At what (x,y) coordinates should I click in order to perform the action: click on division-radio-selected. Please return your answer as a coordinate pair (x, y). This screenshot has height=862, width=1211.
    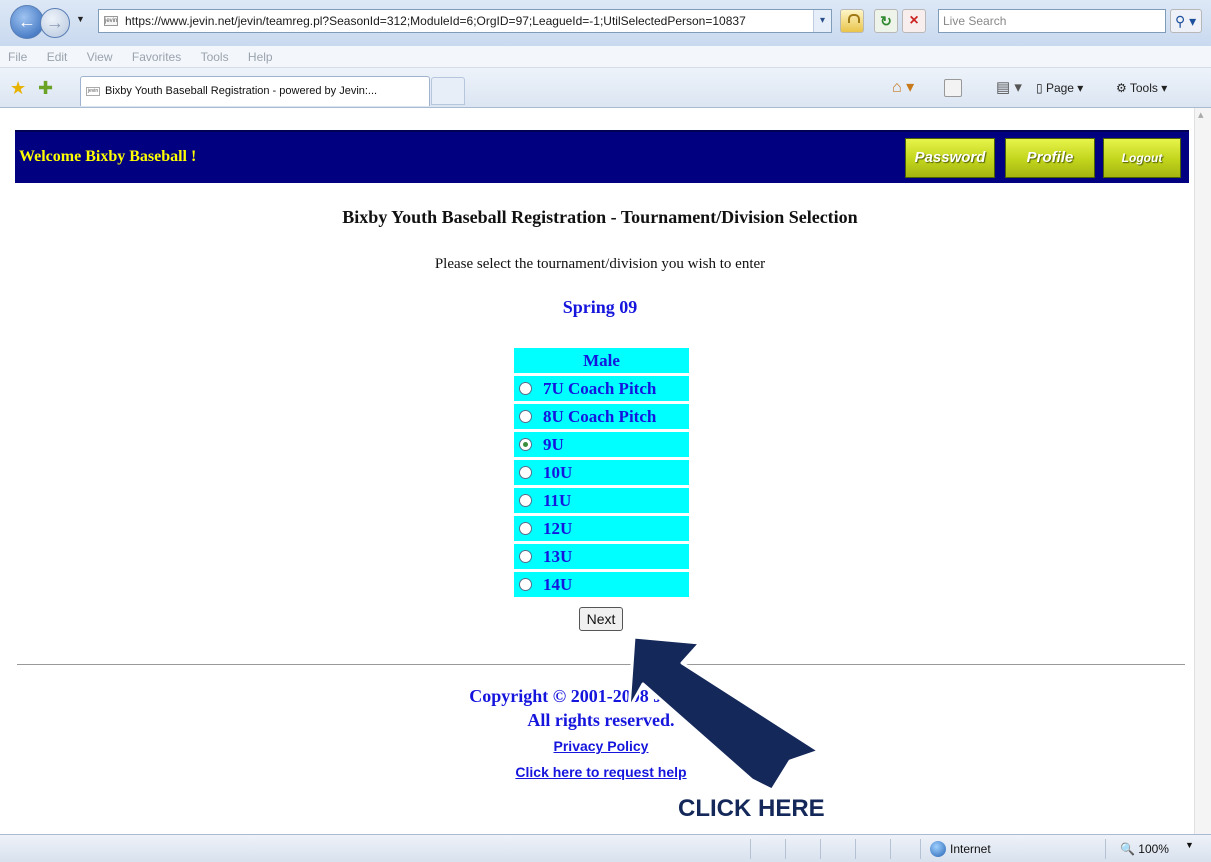
    Looking at the image, I should click on (525, 444).